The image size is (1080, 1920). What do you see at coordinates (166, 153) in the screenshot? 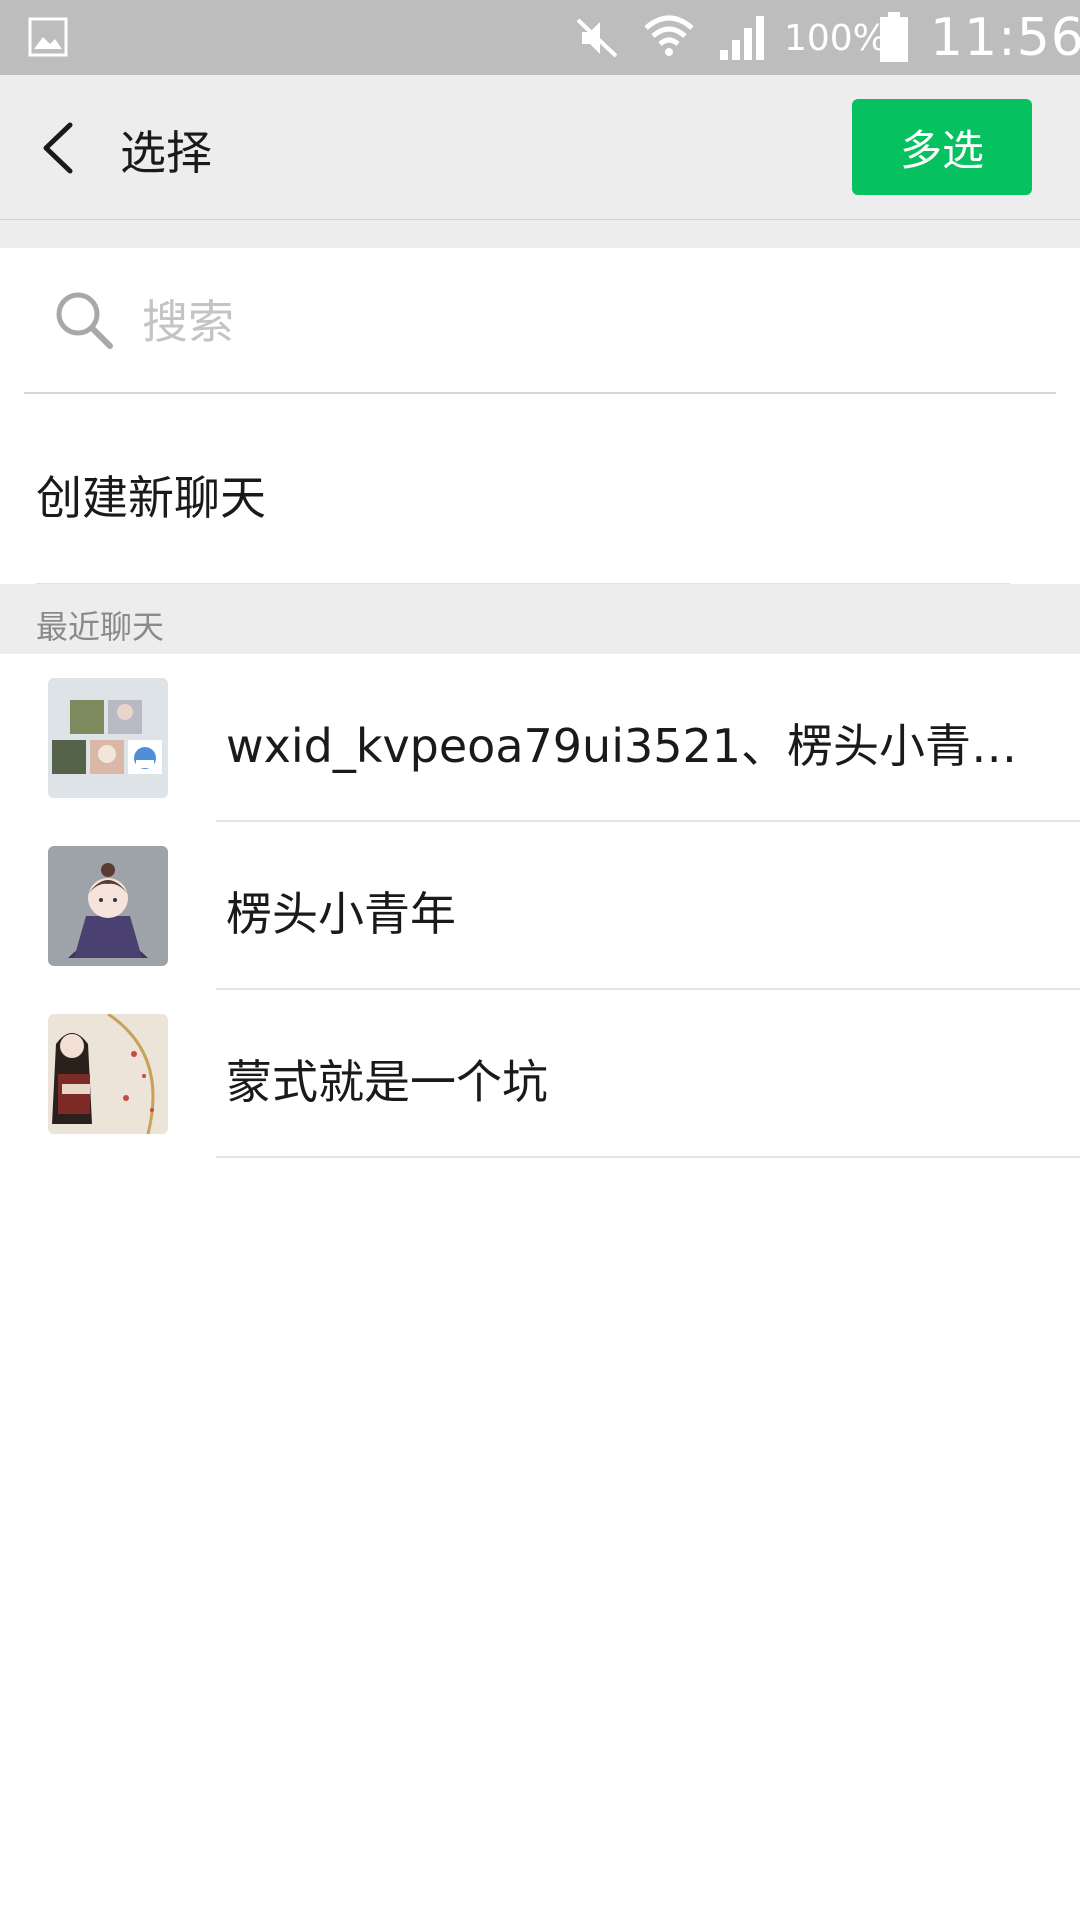
I see `page-title: 选择` at bounding box center [166, 153].